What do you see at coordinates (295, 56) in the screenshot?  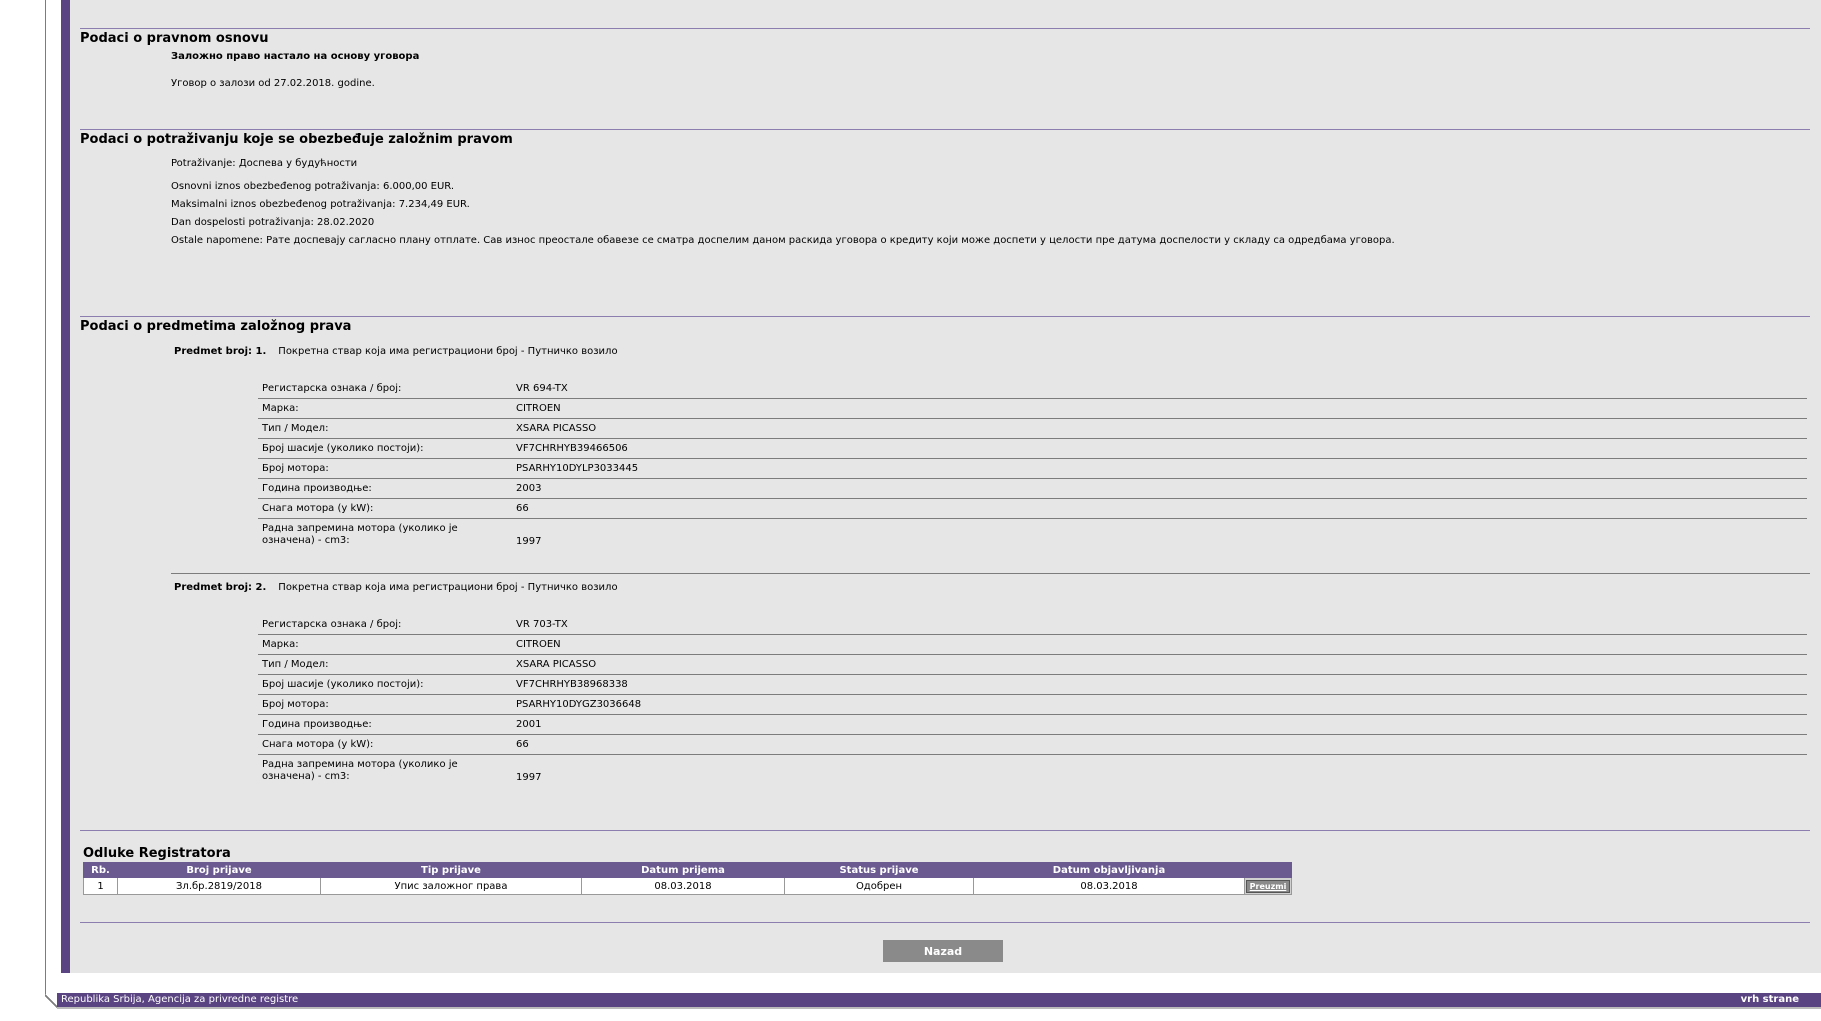 I see `legal-basis-line1: Заложно право настало на основу уговора` at bounding box center [295, 56].